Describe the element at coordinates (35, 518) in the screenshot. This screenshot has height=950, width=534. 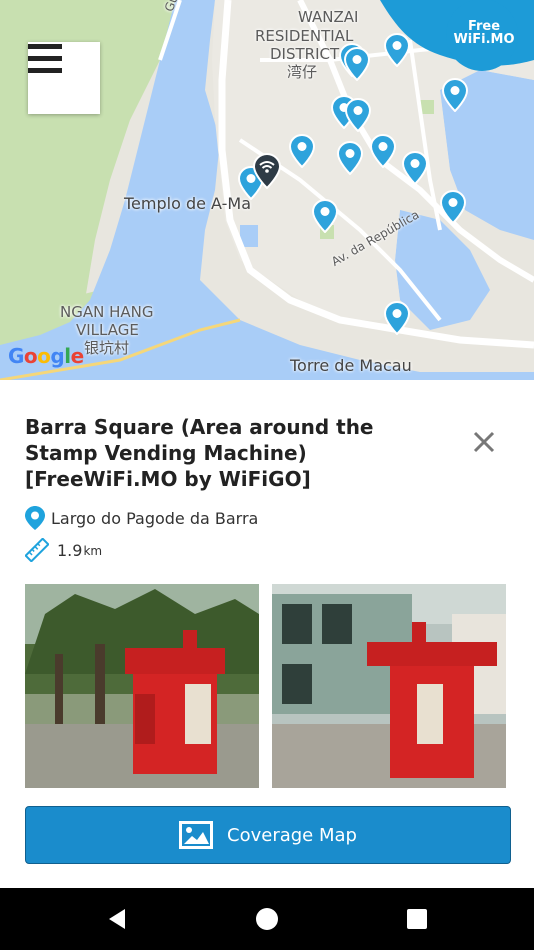
I see `location-pin-icon` at that location.